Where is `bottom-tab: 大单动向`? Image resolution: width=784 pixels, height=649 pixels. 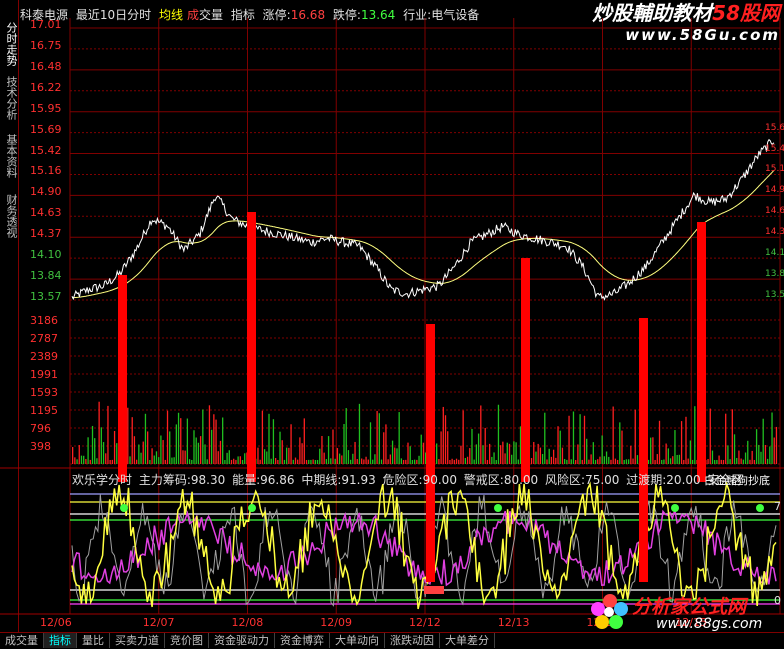
bottom-tab: 大单动向 is located at coordinates (357, 640).